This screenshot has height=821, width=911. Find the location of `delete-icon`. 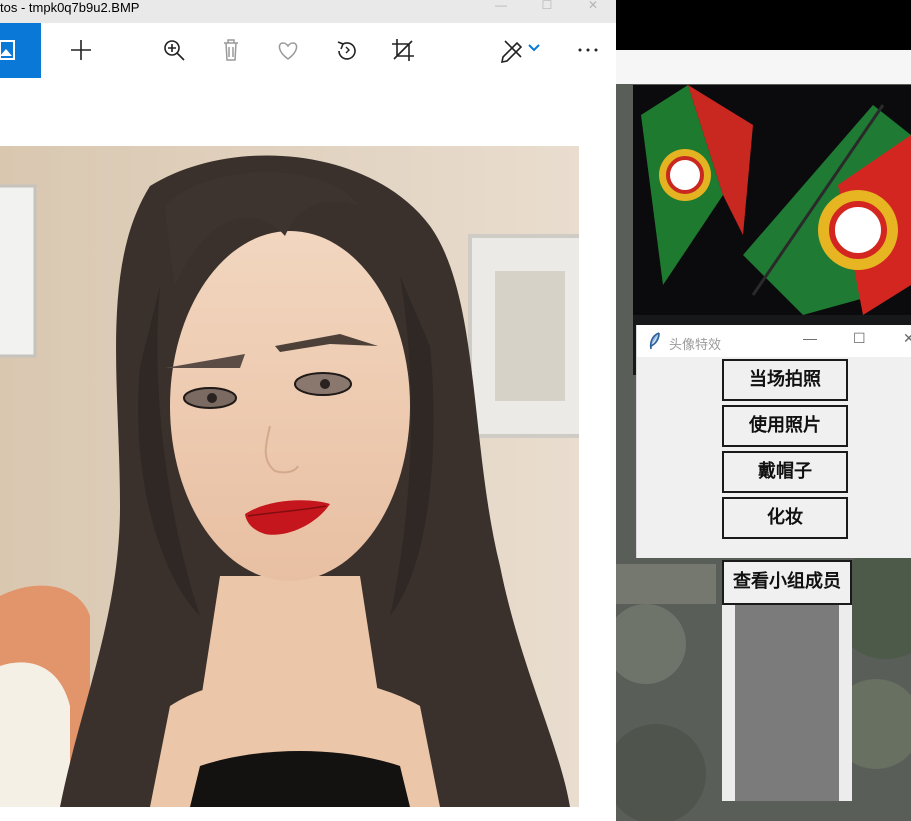

delete-icon is located at coordinates (231, 50).